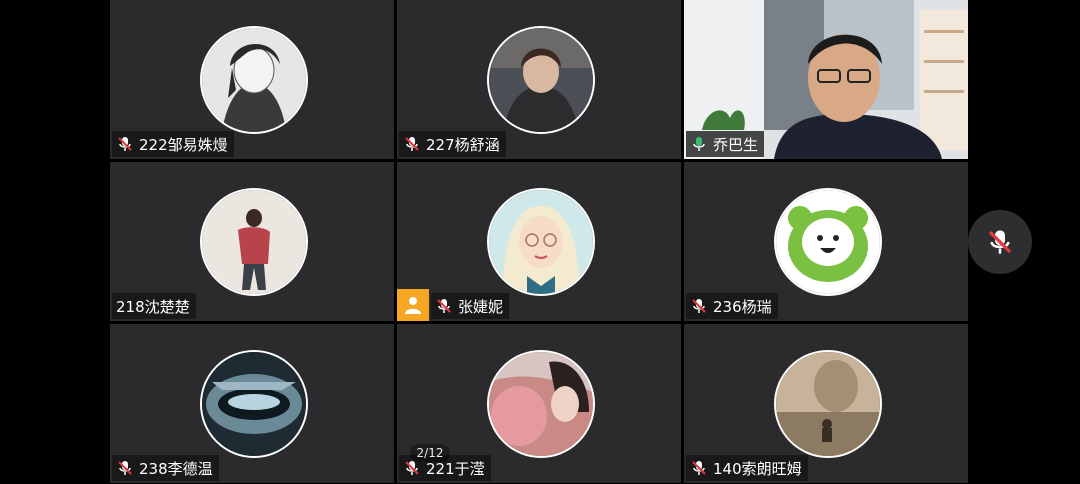 The height and width of the screenshot is (484, 1080). What do you see at coordinates (463, 144) in the screenshot?
I see `participant-name: 227杨舒涵` at bounding box center [463, 144].